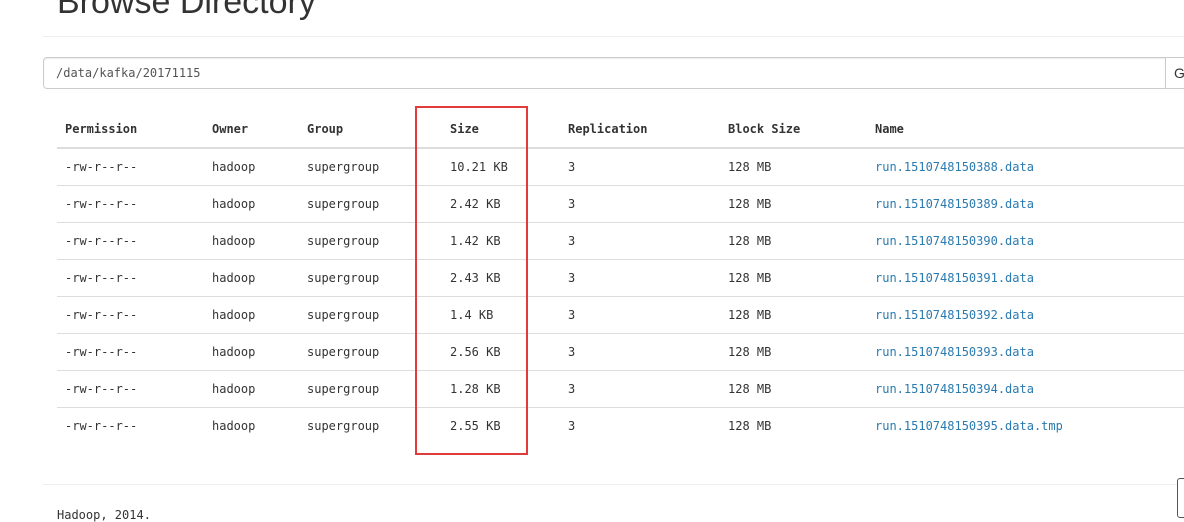 The height and width of the screenshot is (522, 1184). I want to click on file-link: run.1510748150388.data, so click(954, 167).